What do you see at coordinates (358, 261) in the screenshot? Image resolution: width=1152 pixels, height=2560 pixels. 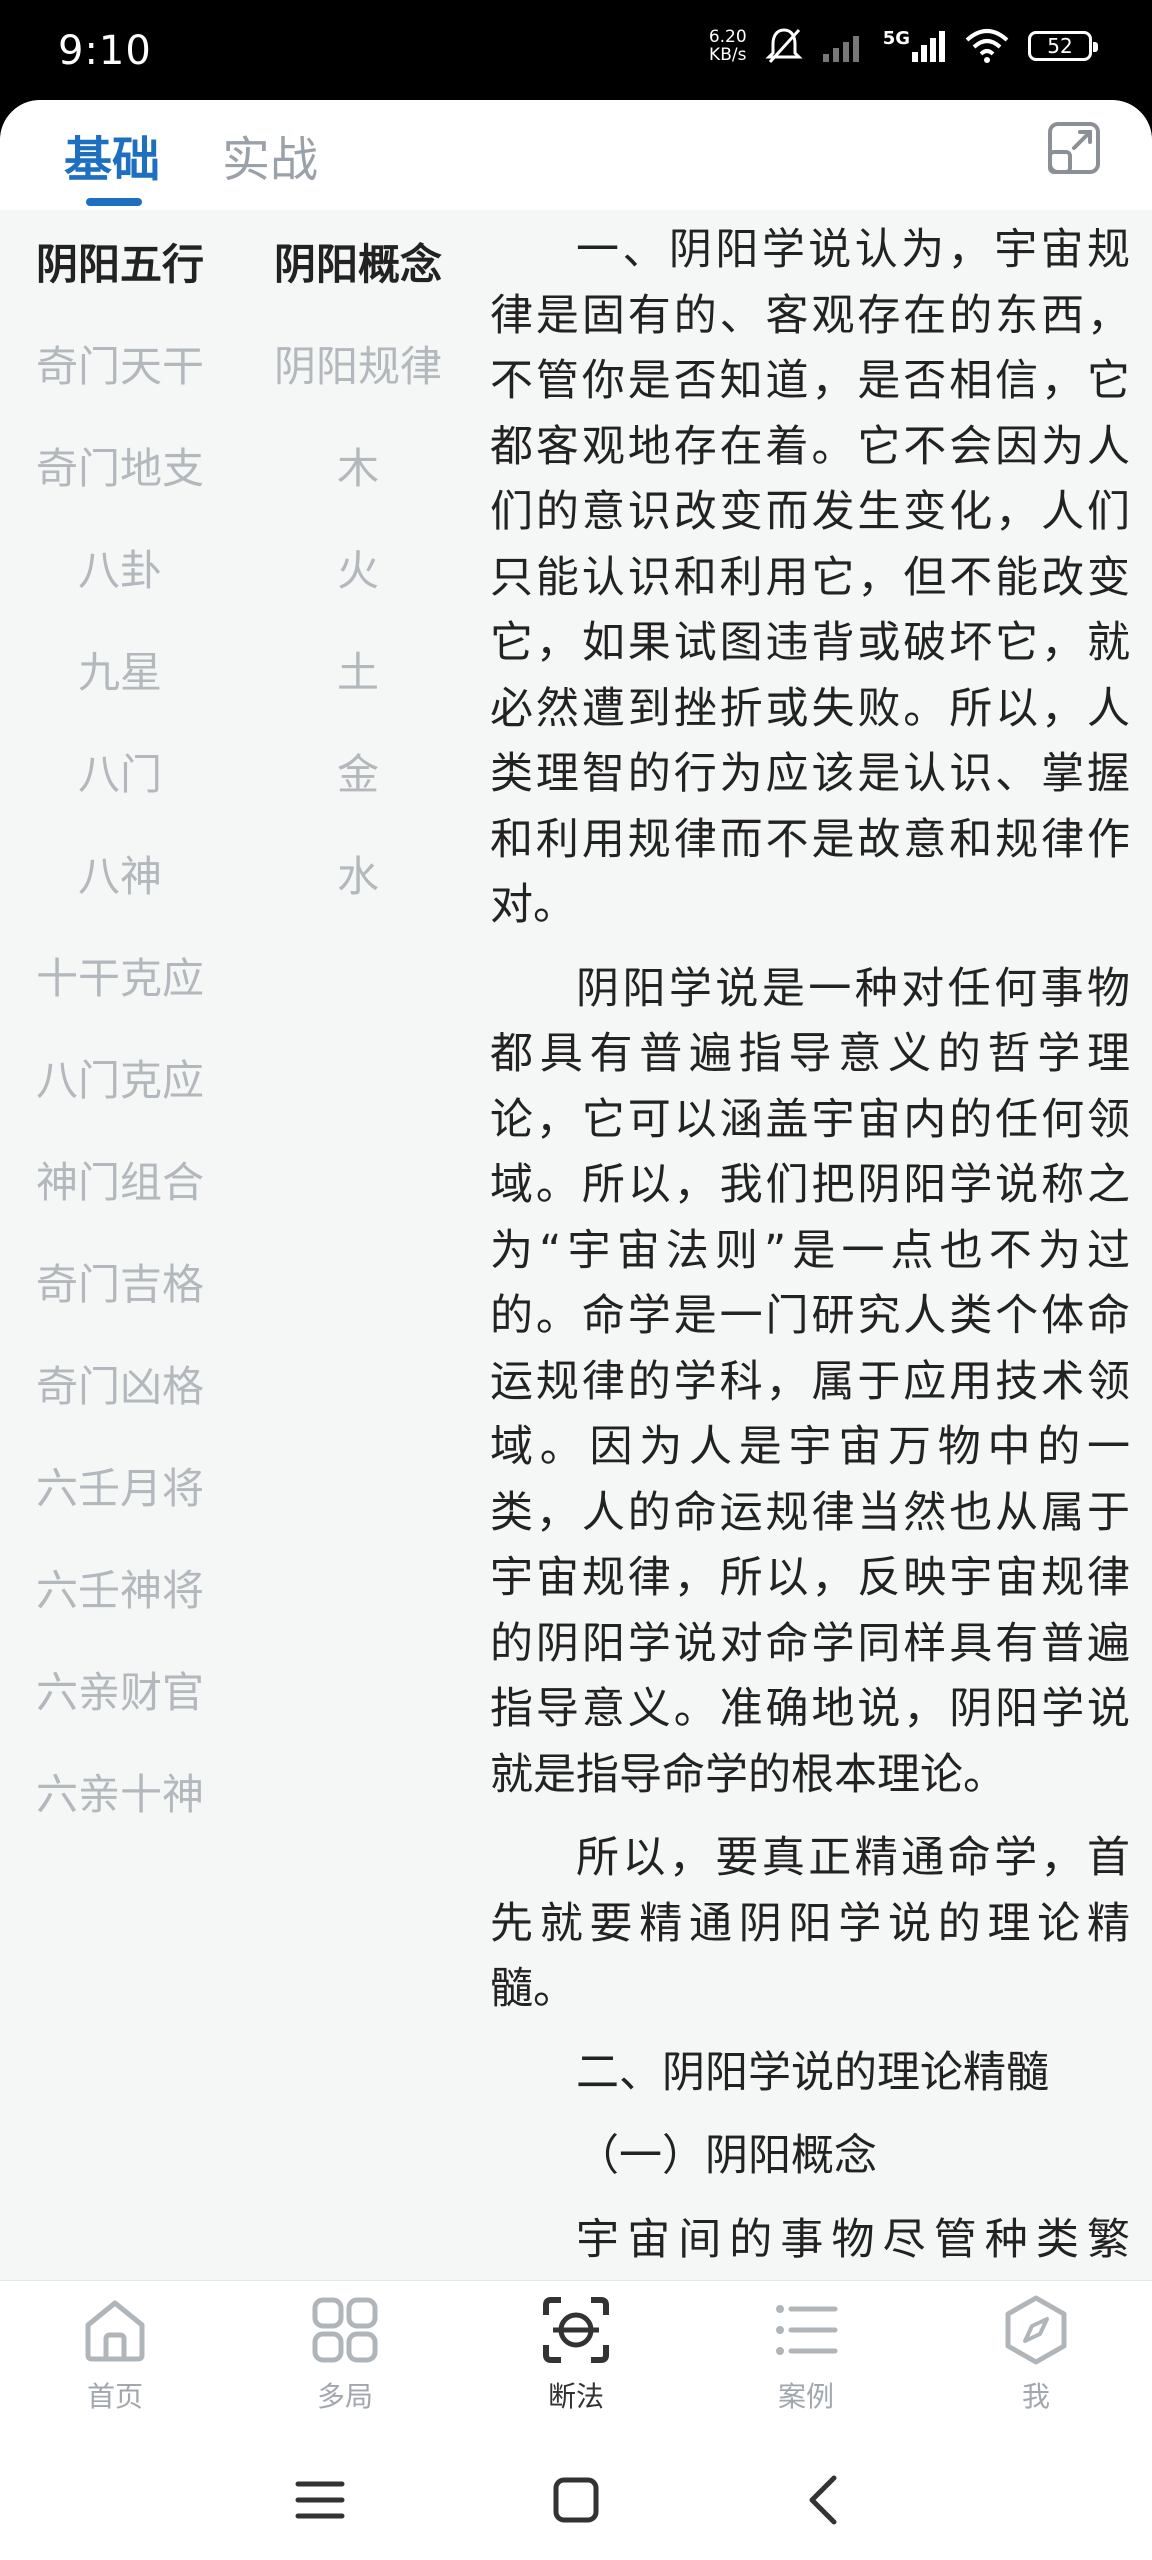 I see `topic-item: 阴阳概念` at bounding box center [358, 261].